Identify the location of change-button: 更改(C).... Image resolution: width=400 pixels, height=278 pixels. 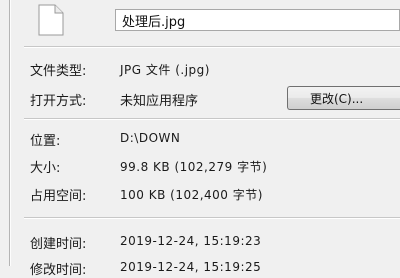
(343, 98).